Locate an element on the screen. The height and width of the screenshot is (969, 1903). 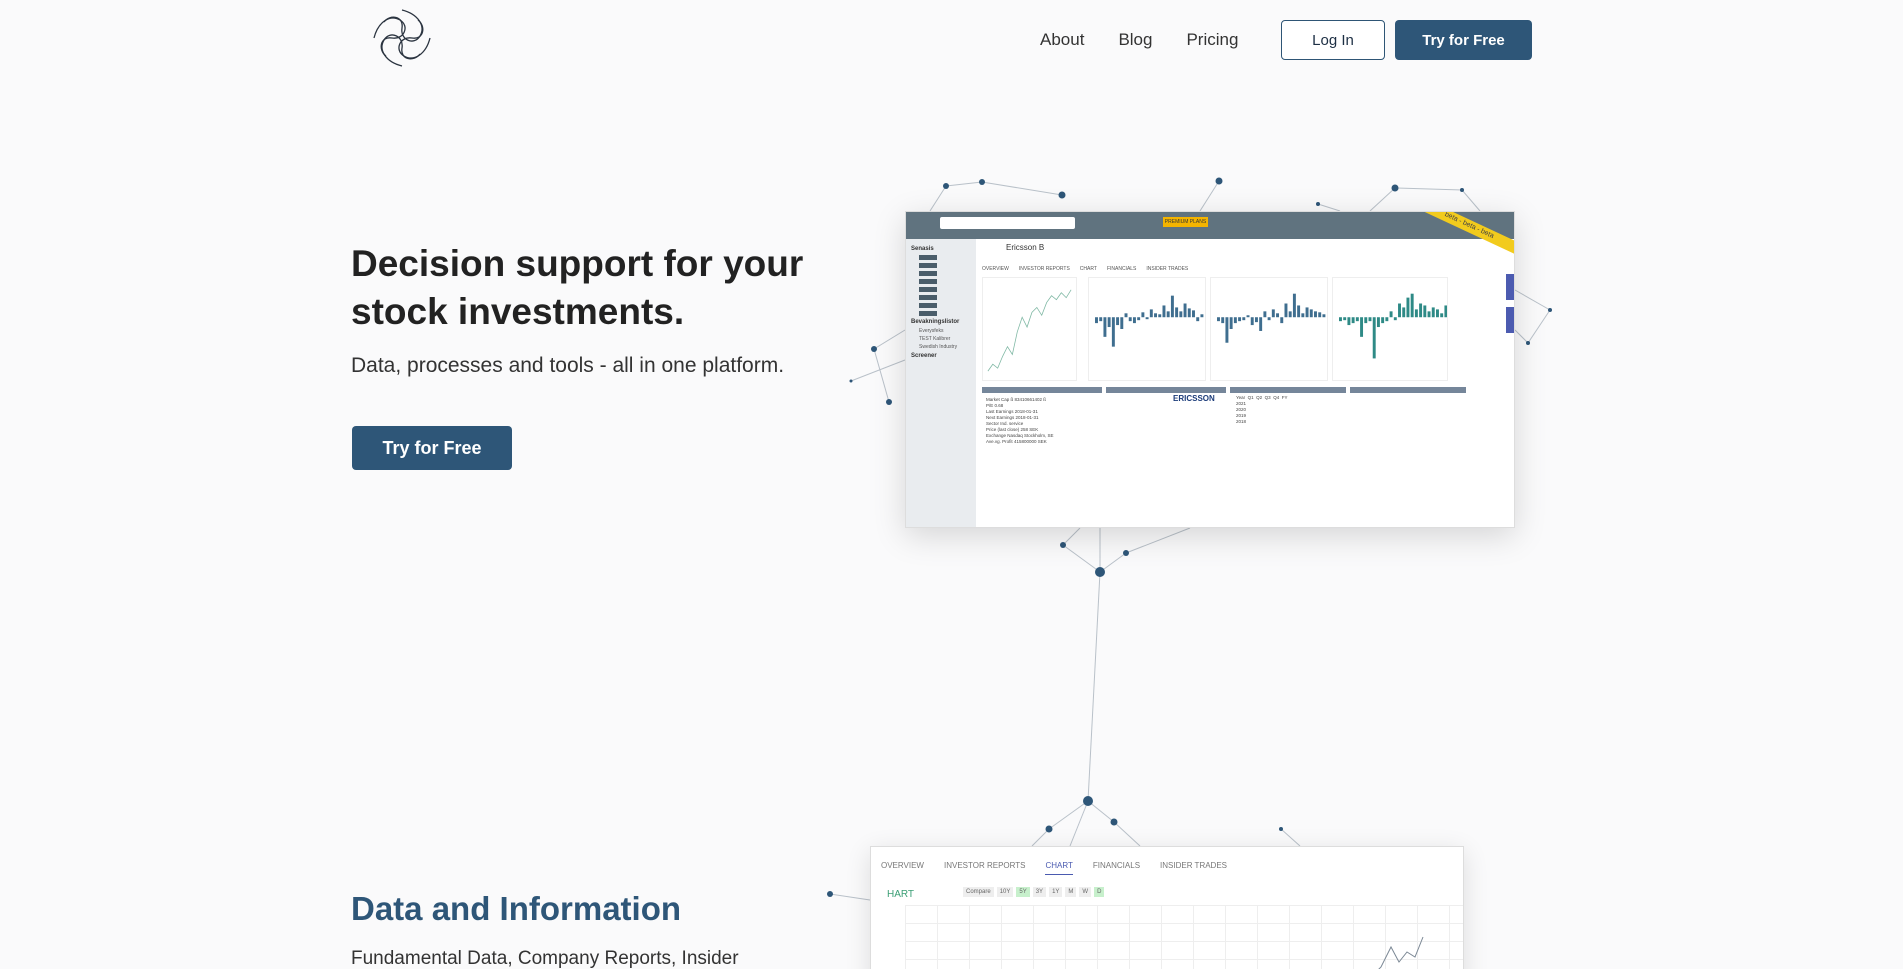
section-data-title: Data and Information is located at coordinates (516, 908).